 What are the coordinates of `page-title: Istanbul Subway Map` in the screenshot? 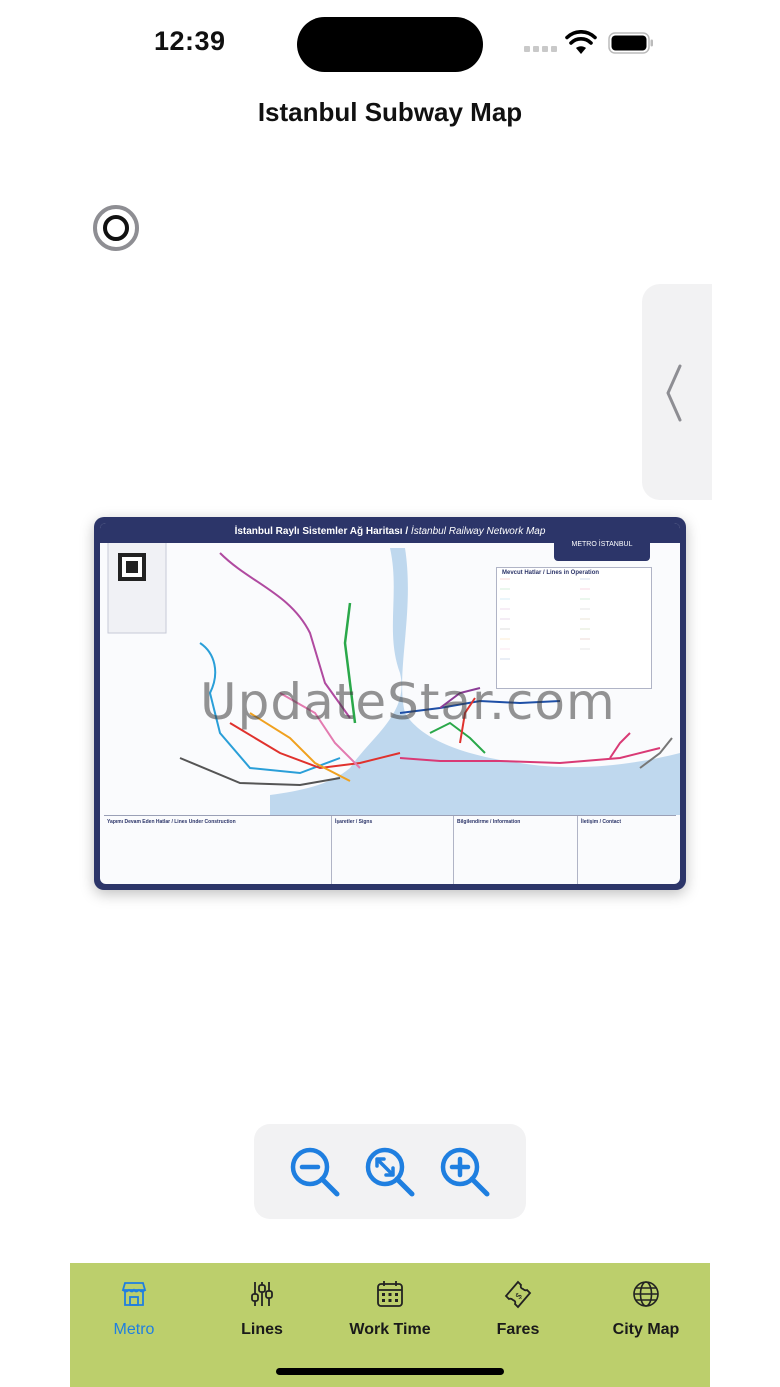 It's located at (390, 112).